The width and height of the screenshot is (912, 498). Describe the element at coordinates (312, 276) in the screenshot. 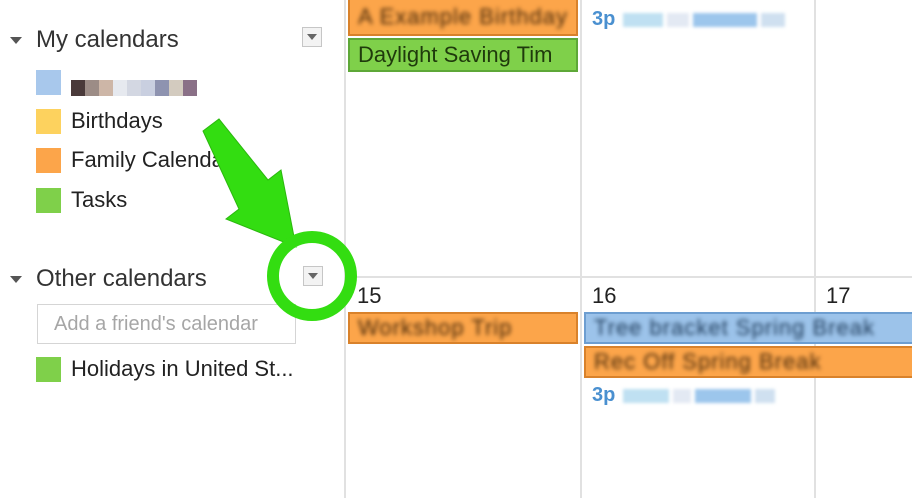

I see `green-circle-highlight-icon` at that location.